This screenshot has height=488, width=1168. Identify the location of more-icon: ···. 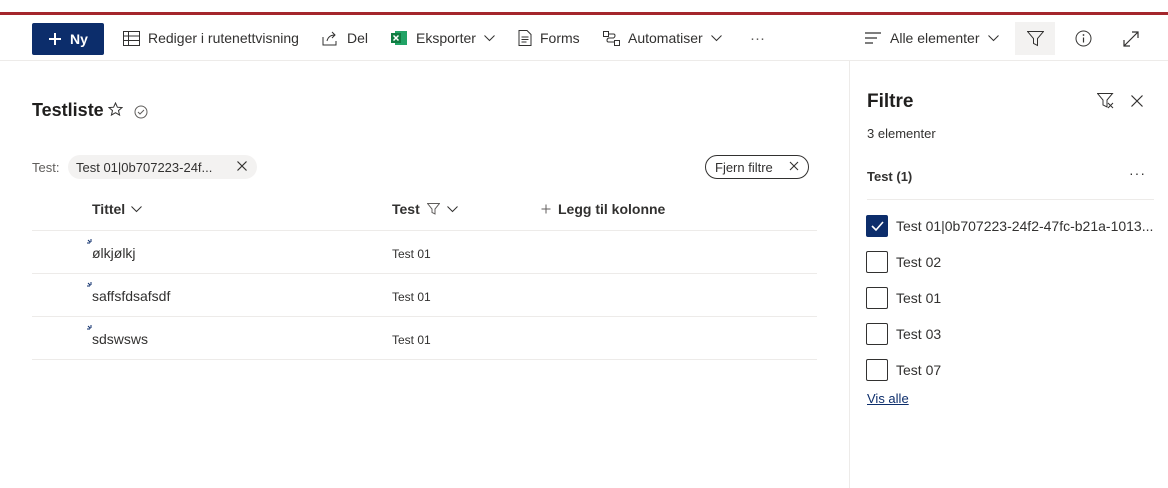
(757, 38).